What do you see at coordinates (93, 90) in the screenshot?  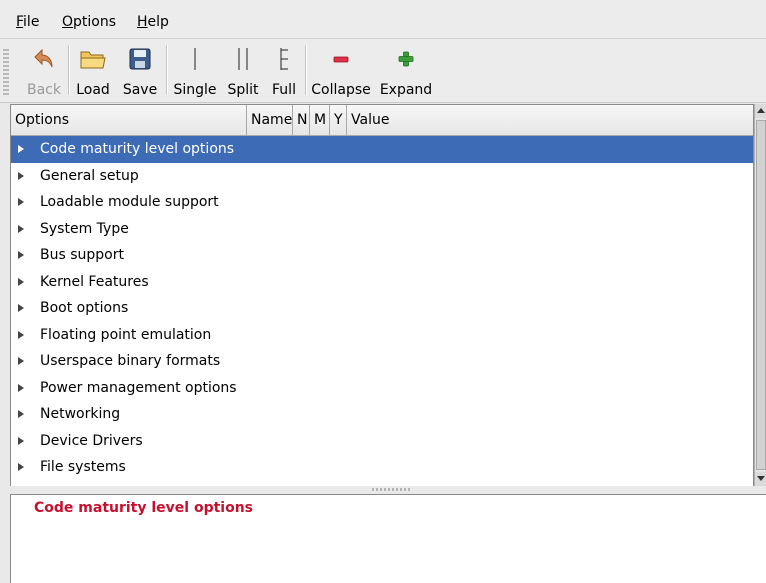 I see `load-label: Load` at bounding box center [93, 90].